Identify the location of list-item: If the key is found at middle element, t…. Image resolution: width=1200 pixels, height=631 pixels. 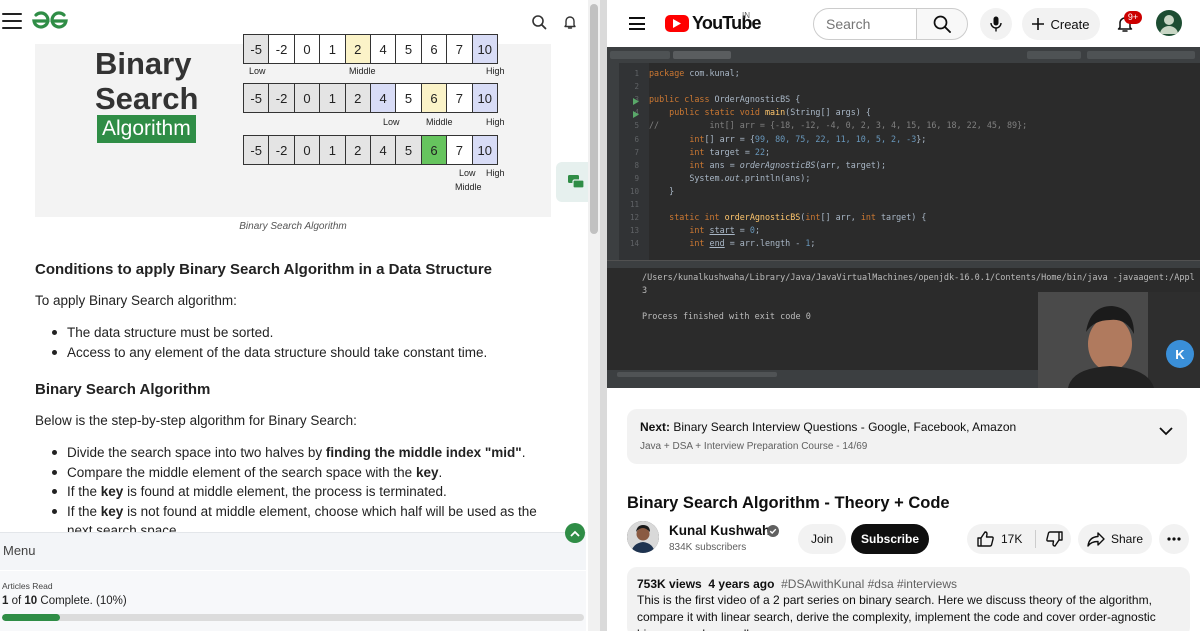
(307, 492).